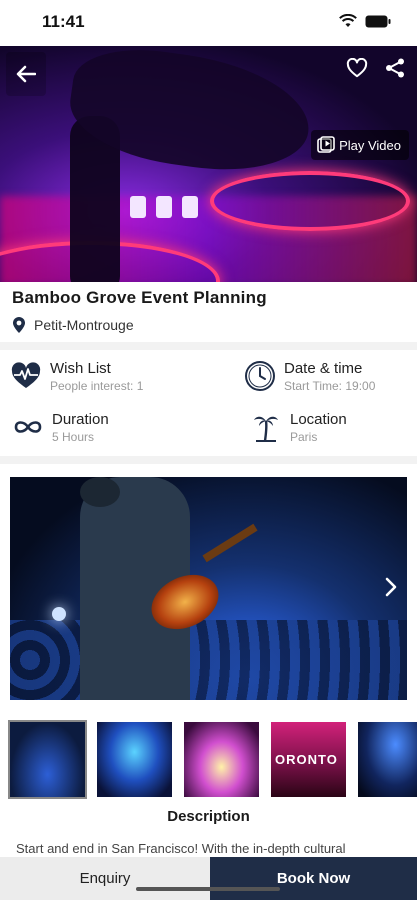 This screenshot has width=417, height=900. Describe the element at coordinates (260, 376) in the screenshot. I see `clock-icon` at that location.